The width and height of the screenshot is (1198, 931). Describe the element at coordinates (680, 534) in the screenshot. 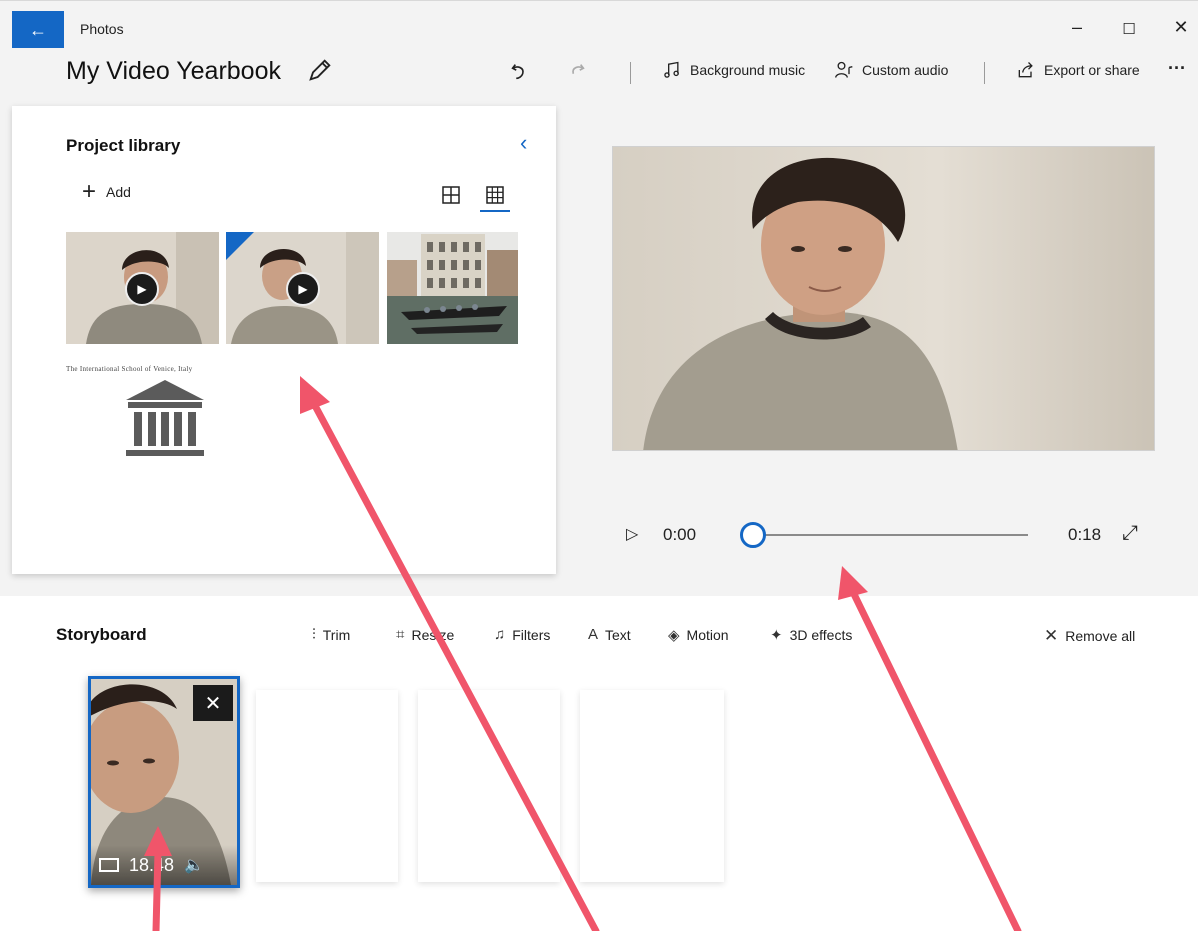

I see `current-time: 0:00` at that location.